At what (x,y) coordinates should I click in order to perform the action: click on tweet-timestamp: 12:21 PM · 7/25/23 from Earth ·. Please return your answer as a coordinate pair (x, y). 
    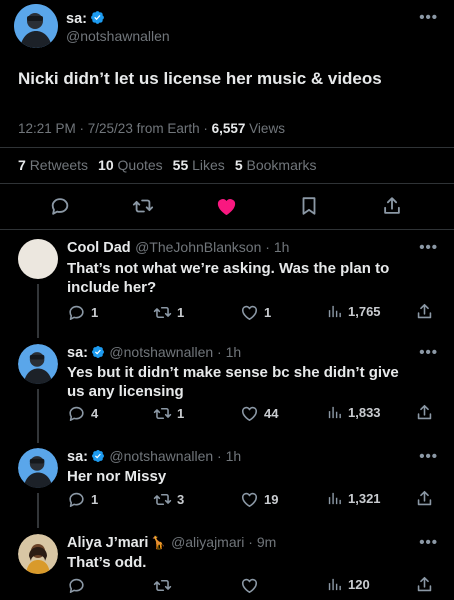
    Looking at the image, I should click on (113, 128).